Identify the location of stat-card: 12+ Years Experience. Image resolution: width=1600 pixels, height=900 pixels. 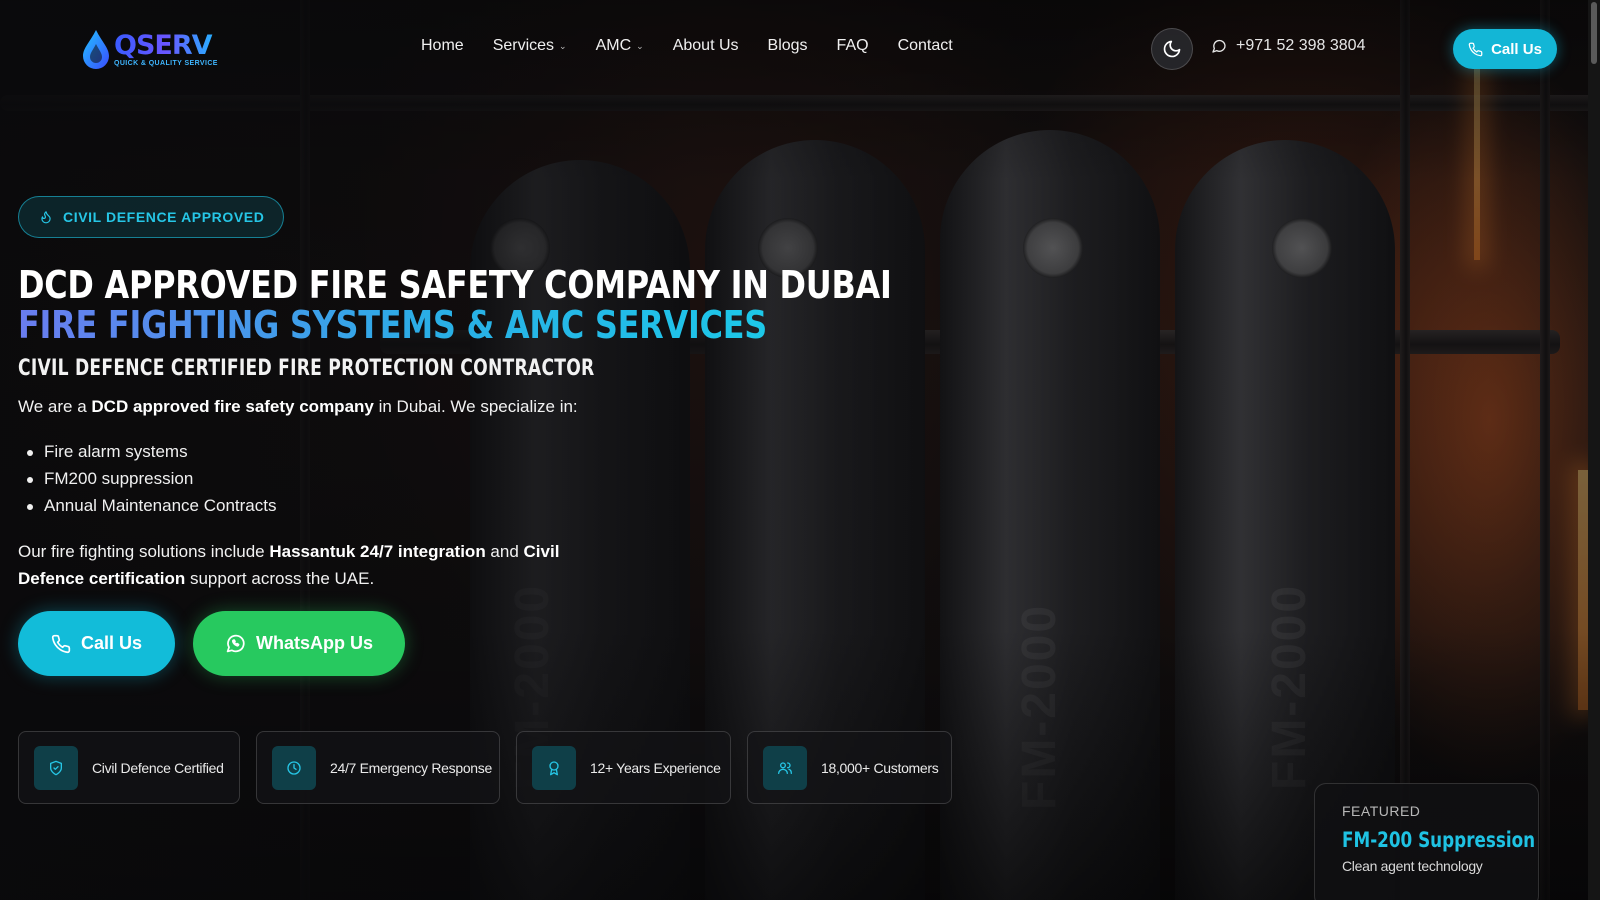
(623, 767).